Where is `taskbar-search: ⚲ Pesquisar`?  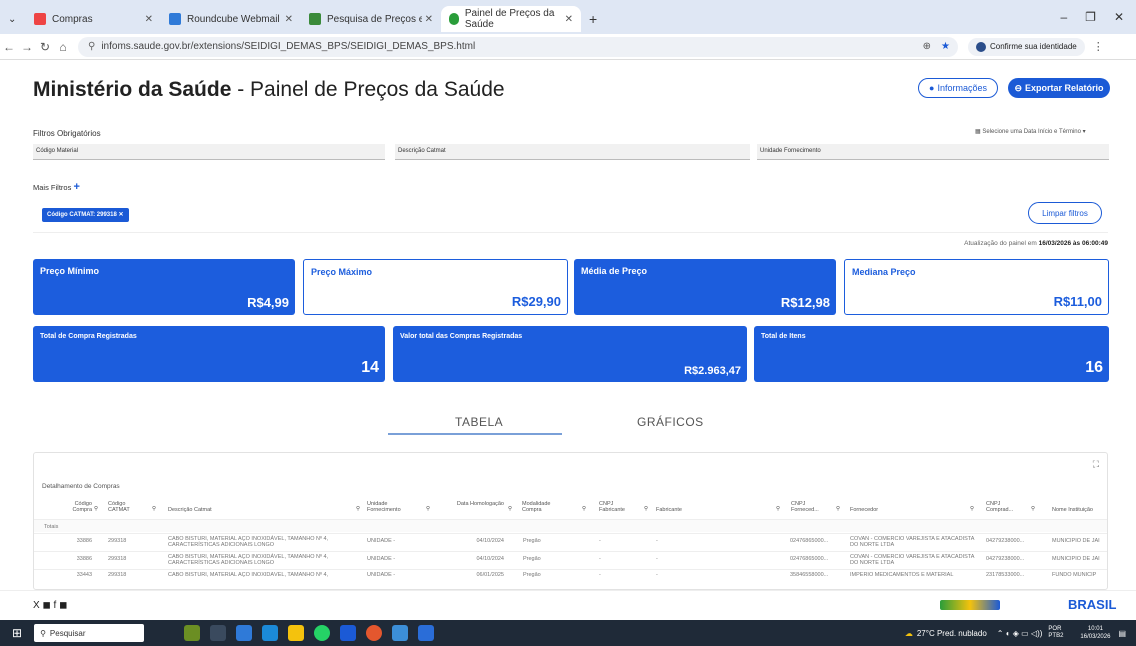
taskbar-search: ⚲ Pesquisar is located at coordinates (89, 633).